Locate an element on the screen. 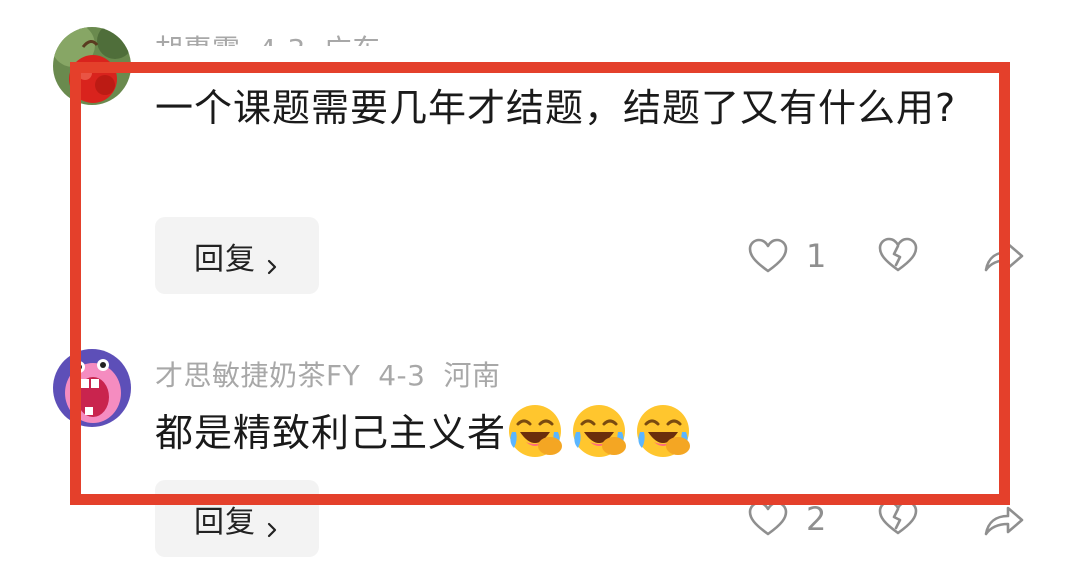 This screenshot has width=1080, height=575. comment-meta: 才思敏捷奶茶FY 4-3 河南 is located at coordinates (336, 374).